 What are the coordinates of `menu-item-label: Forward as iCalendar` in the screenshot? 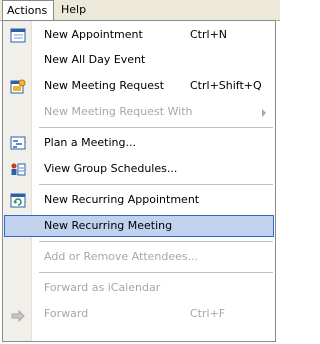 It's located at (102, 287).